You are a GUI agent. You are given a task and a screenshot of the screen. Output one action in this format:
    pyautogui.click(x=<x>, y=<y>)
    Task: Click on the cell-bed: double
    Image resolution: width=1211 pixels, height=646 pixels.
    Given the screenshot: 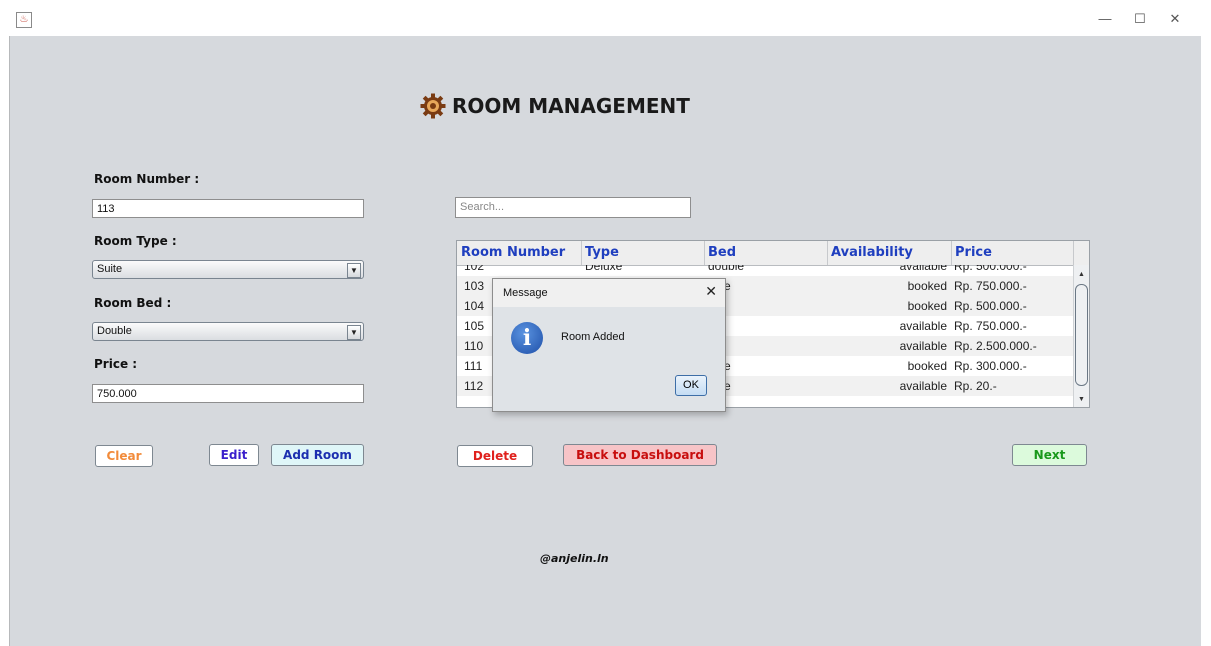 What is the action you would take?
    pyautogui.click(x=726, y=269)
    